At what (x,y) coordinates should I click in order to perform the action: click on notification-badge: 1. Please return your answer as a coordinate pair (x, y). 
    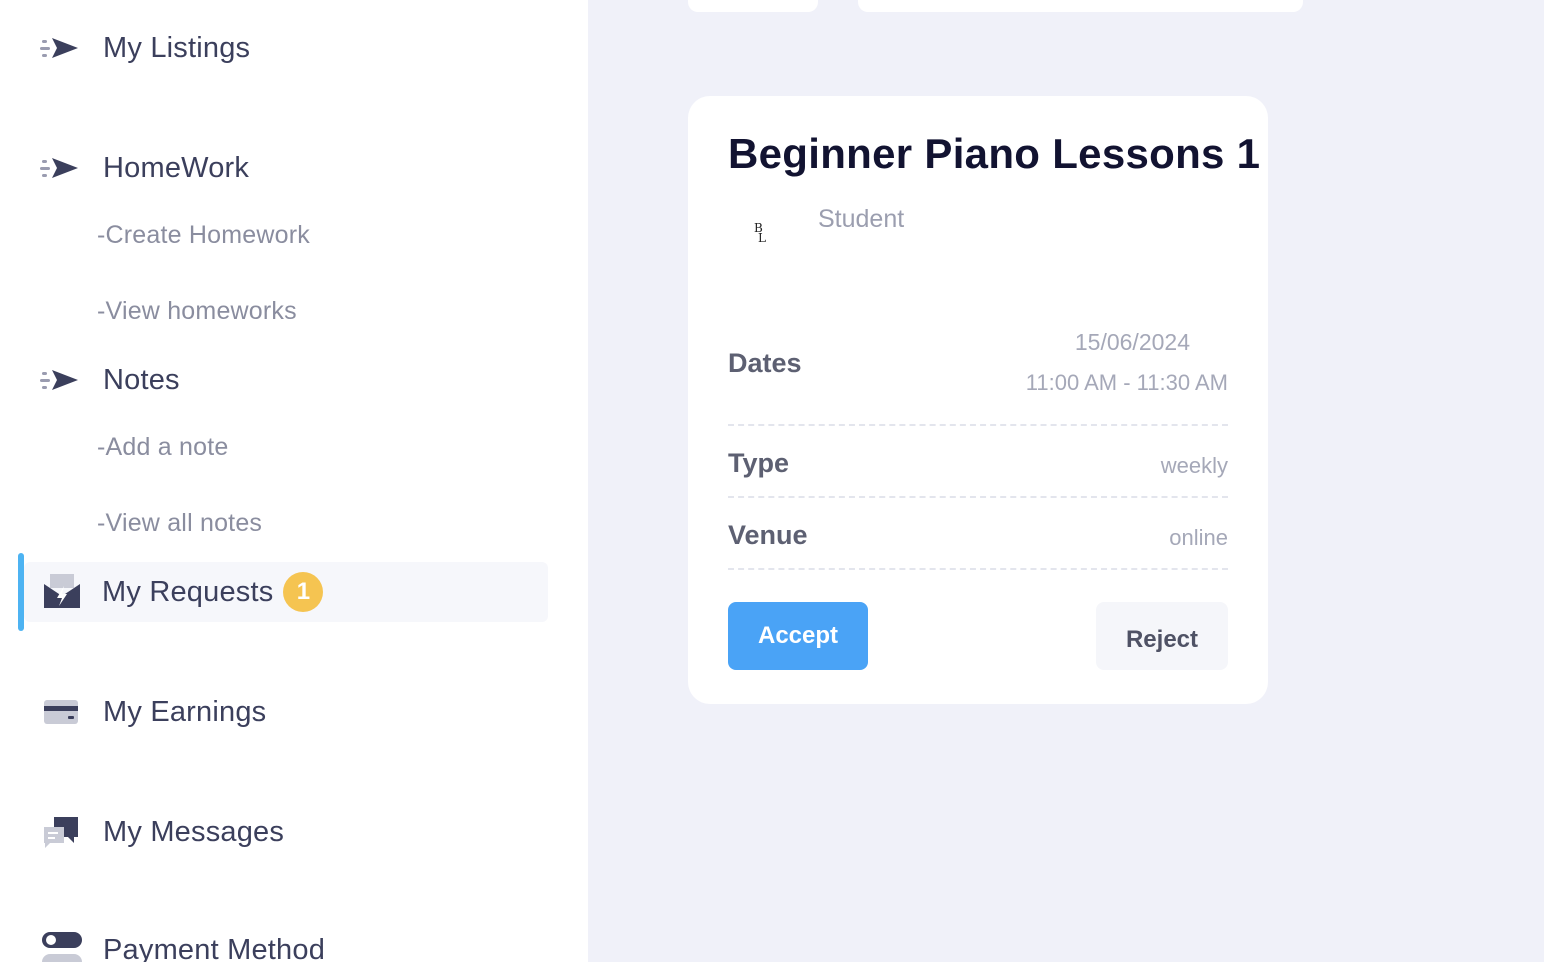
    Looking at the image, I should click on (303, 592).